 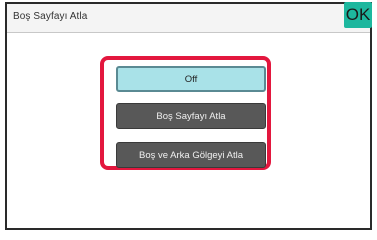 What do you see at coordinates (50, 16) in the screenshot?
I see `dialog-title: Boş Sayfayı Atla` at bounding box center [50, 16].